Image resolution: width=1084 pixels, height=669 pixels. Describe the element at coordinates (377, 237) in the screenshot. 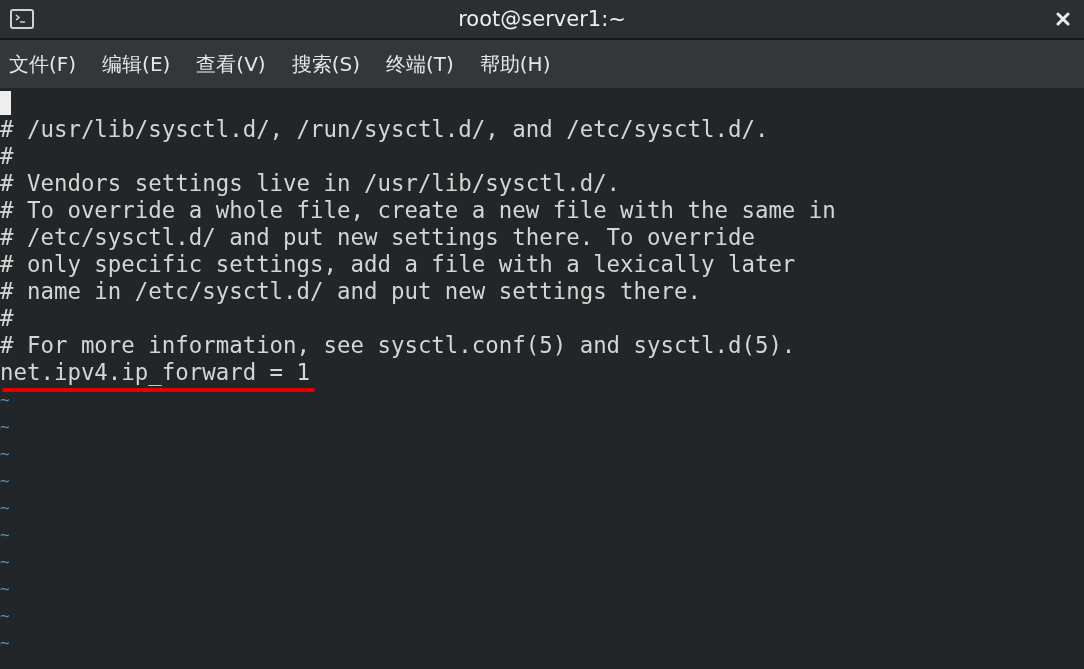

I see `code-line: # /etc/sysctl.d/ and put new settings there. To override` at that location.